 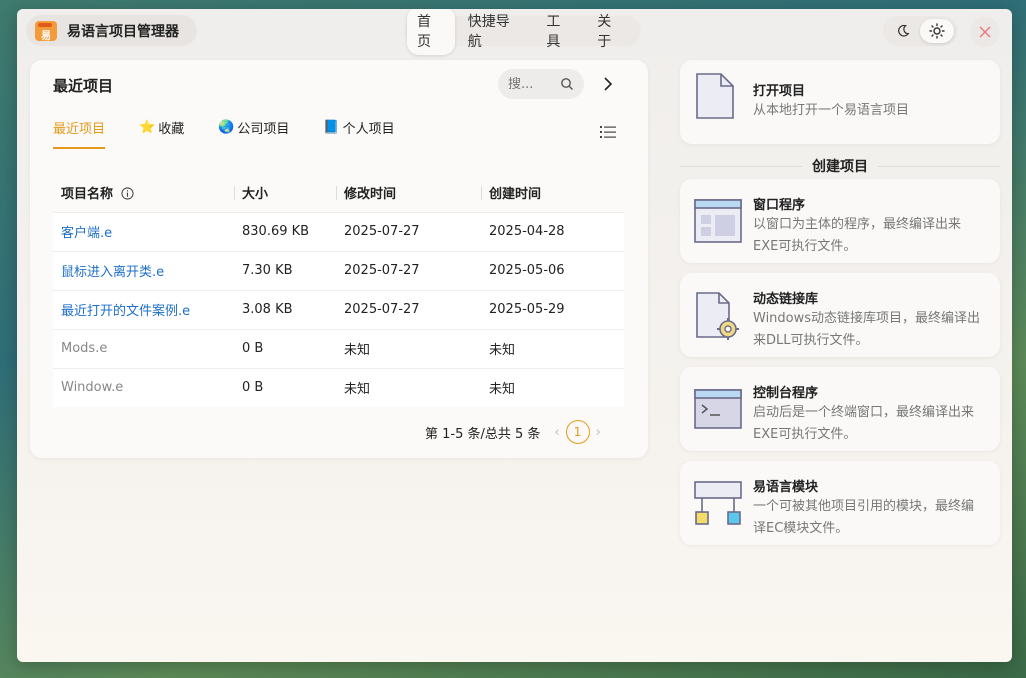 I want to click on table-row: Window.e 0 B 未知 未知, so click(x=338, y=387).